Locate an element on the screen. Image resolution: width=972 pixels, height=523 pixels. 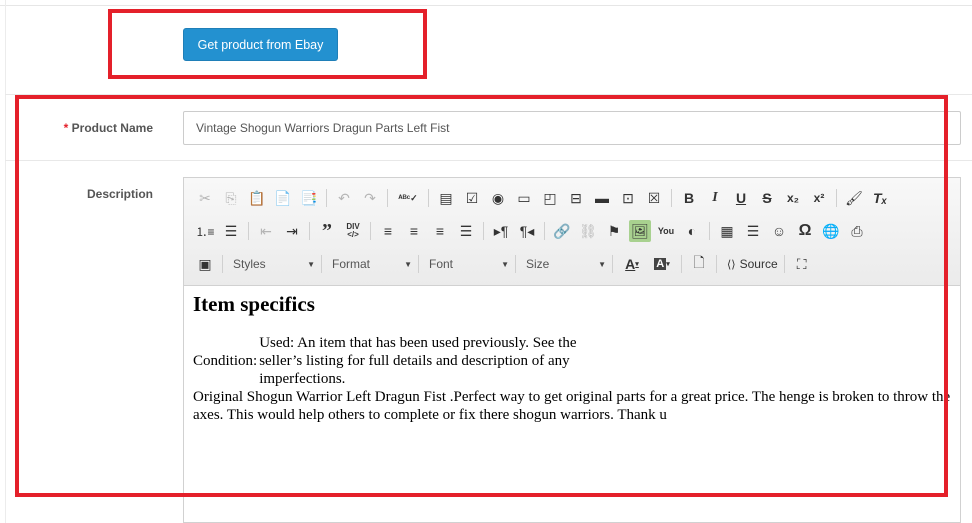
product-name-label: * Product Name is located at coordinates (96, 128).